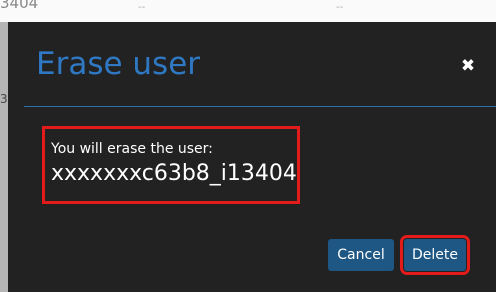 The width and height of the screenshot is (496, 292). What do you see at coordinates (435, 255) in the screenshot?
I see `delete-button: Delete` at bounding box center [435, 255].